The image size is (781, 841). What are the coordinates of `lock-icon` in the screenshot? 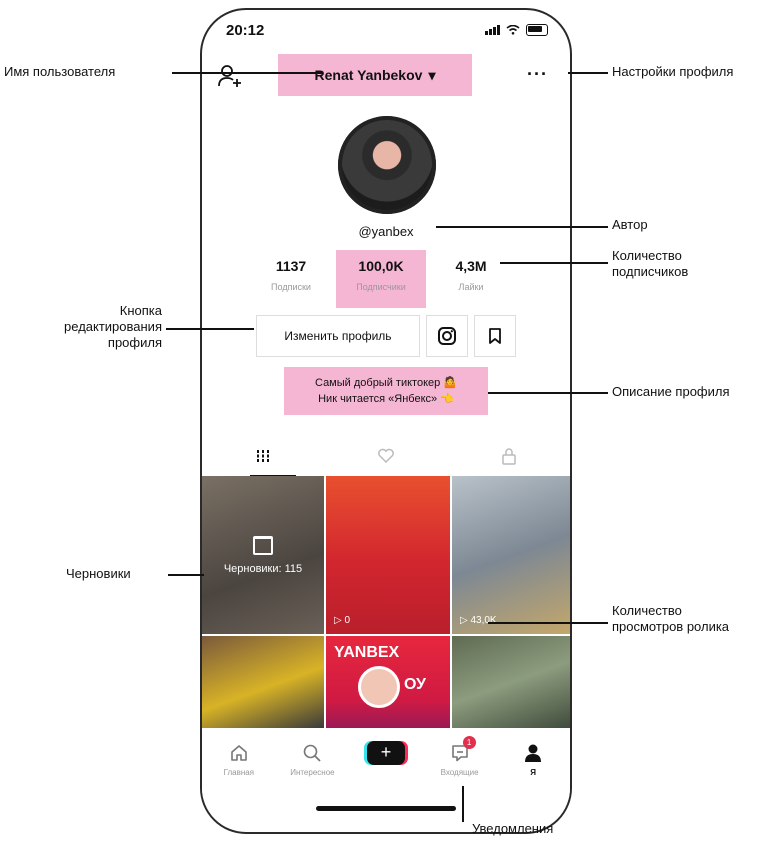 It's located at (508, 456).